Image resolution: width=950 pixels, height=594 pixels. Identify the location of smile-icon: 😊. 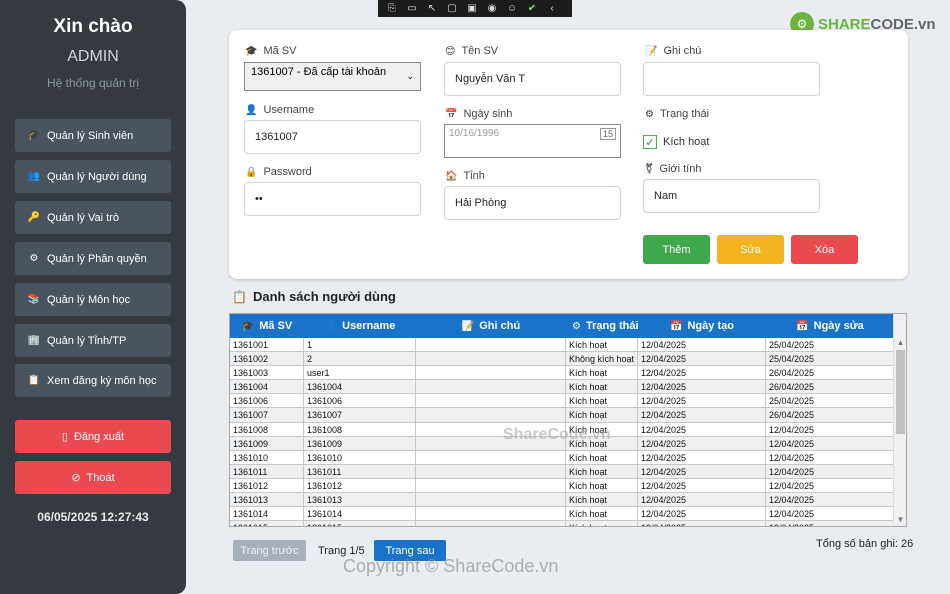
(450, 51).